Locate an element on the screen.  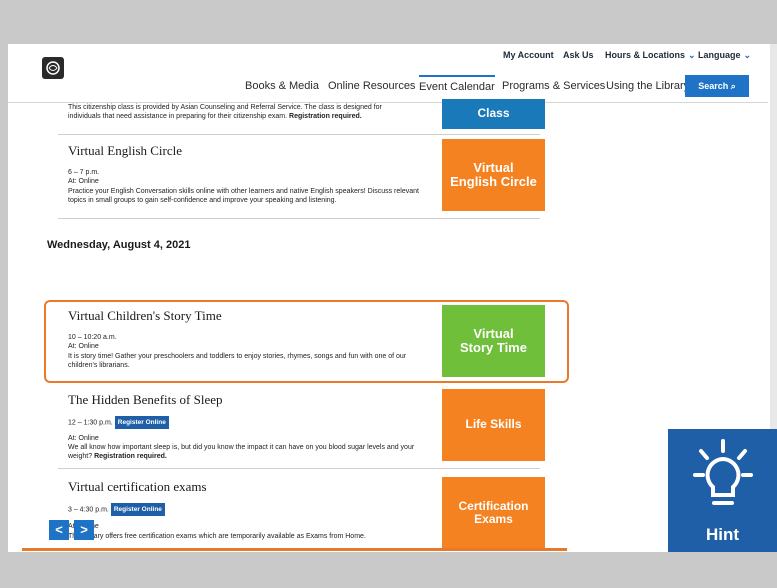
thumb-line-2: English Circle is located at coordinates (493, 181).